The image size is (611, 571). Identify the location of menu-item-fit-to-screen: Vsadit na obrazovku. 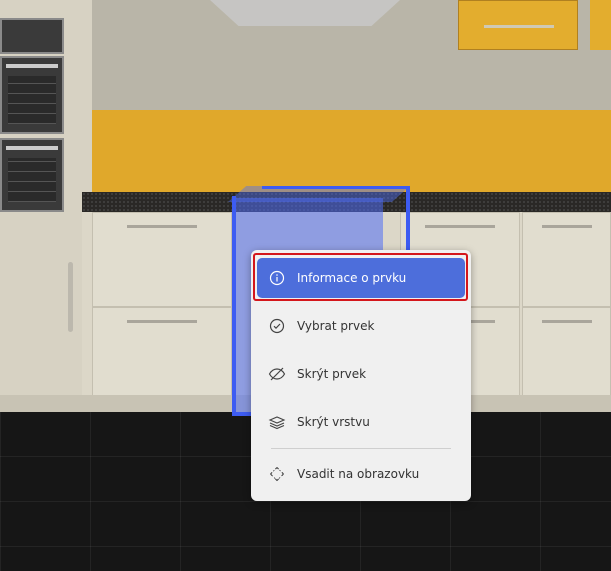
(361, 474).